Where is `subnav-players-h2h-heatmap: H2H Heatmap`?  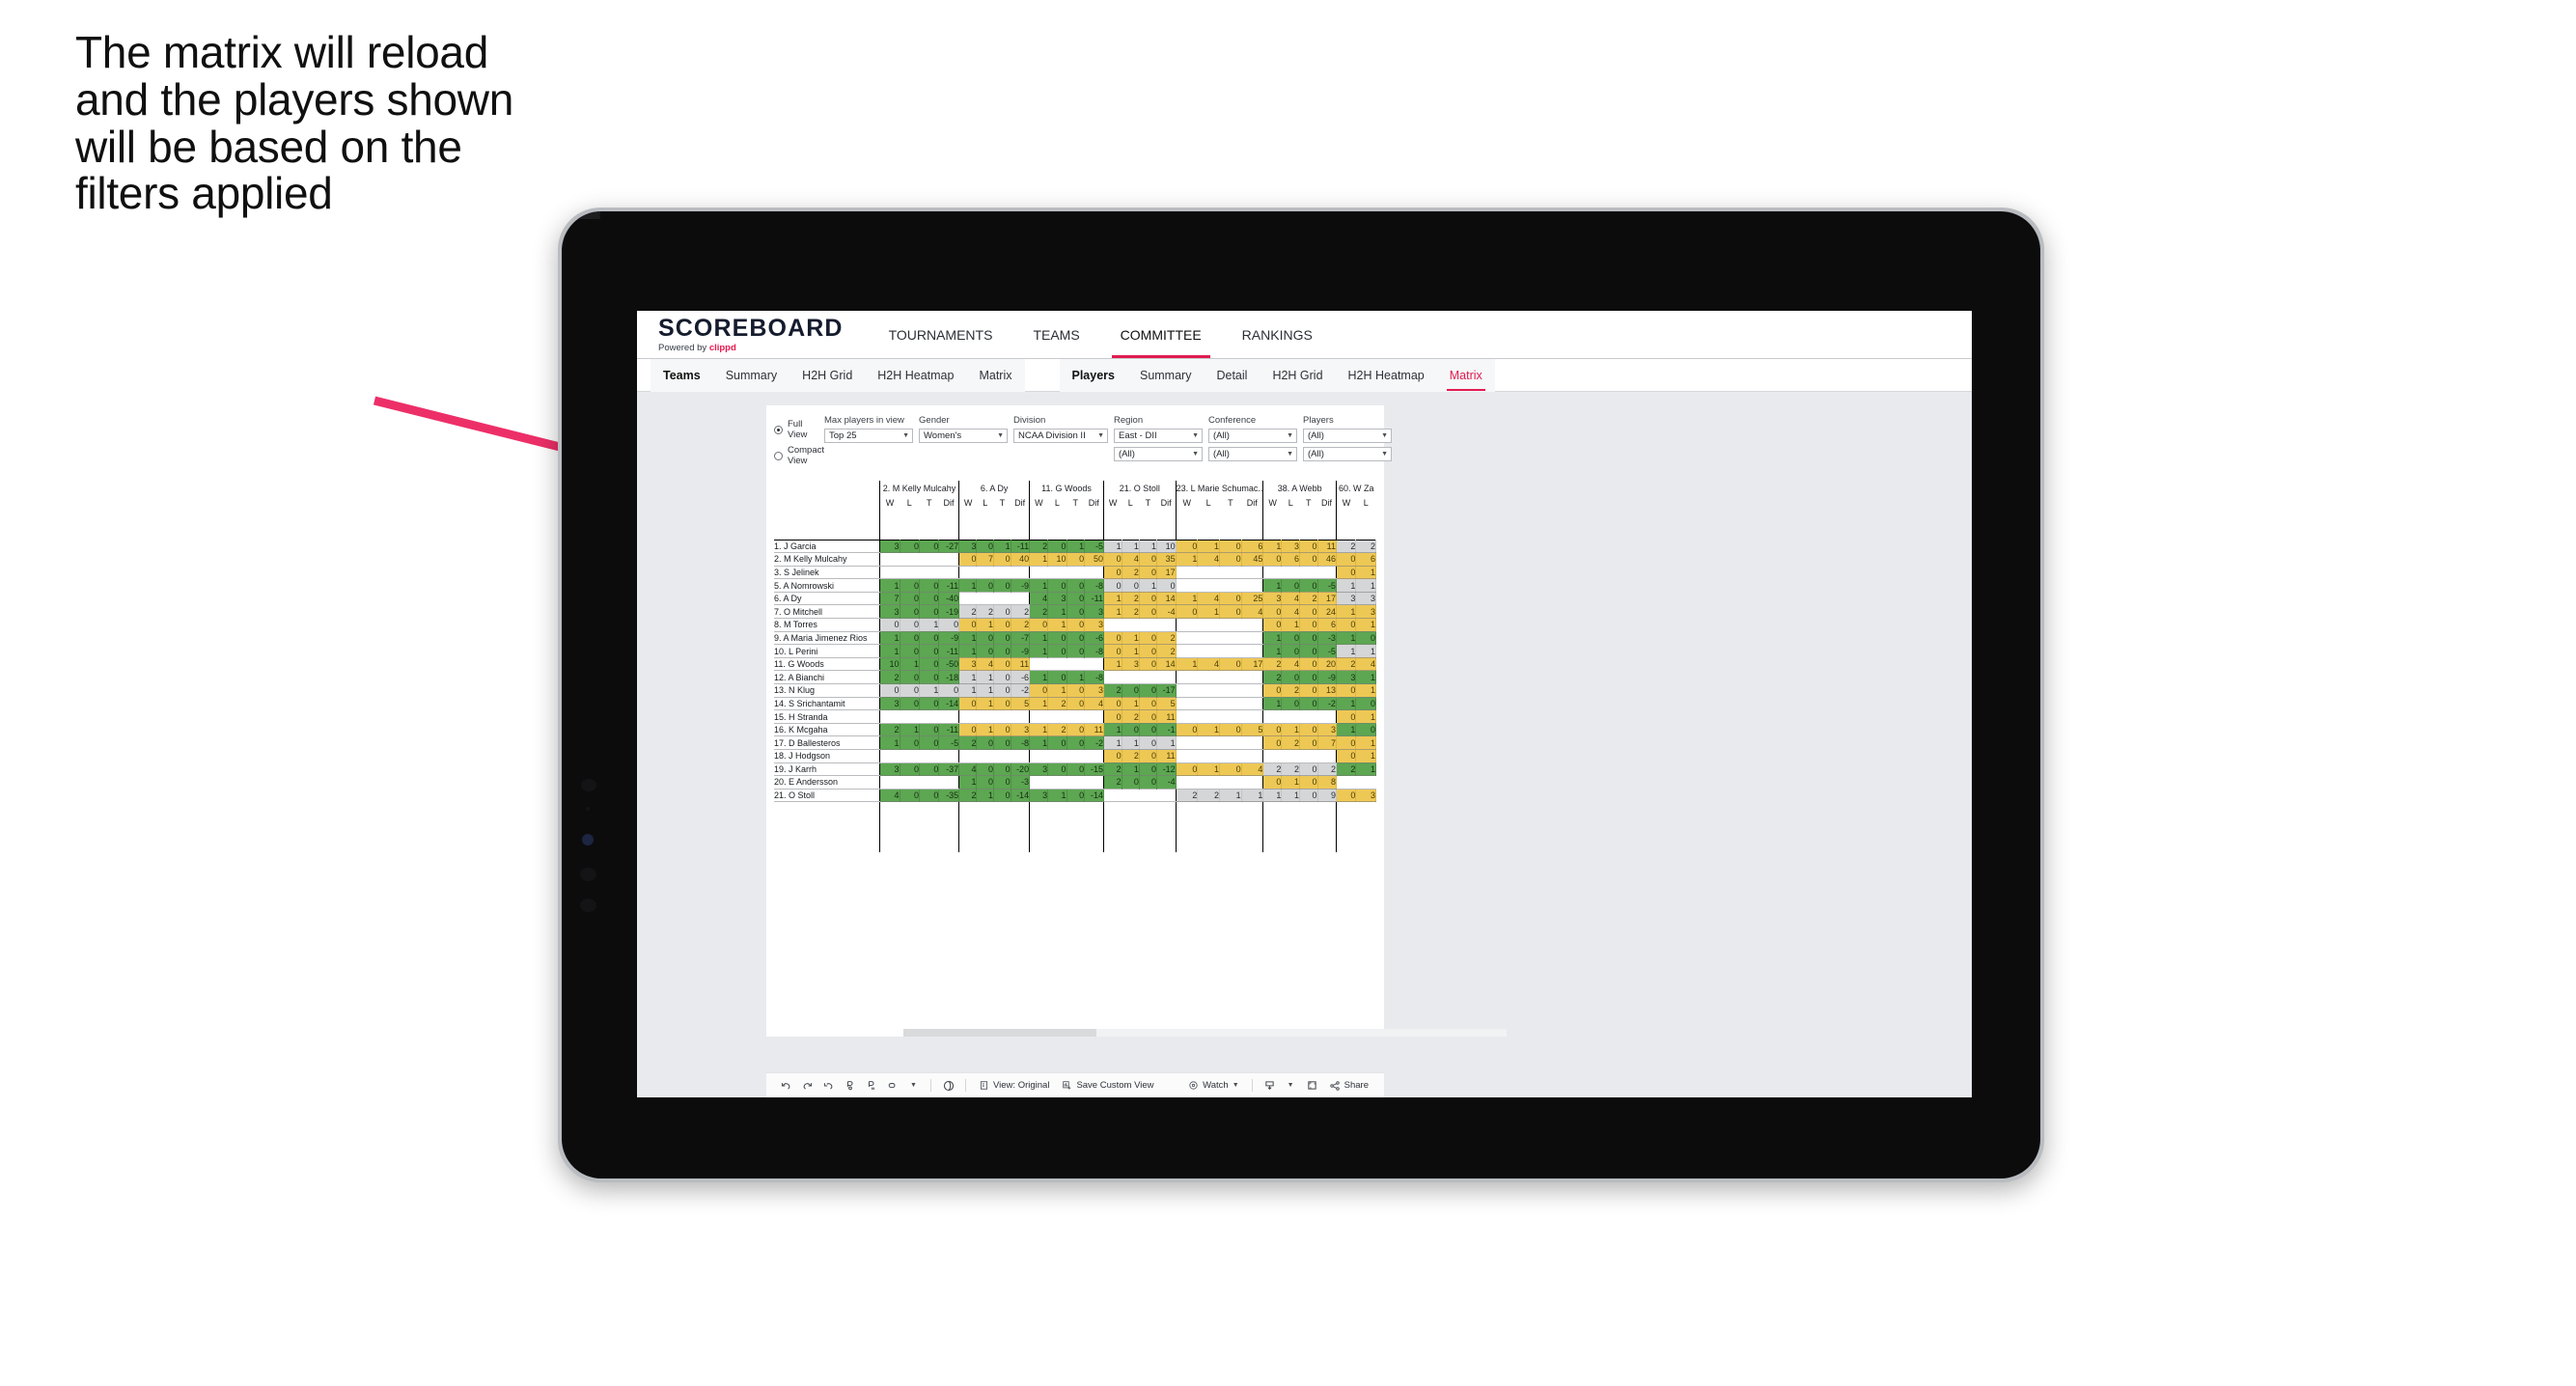
subnav-players-h2h-heatmap: H2H Heatmap is located at coordinates (1386, 375).